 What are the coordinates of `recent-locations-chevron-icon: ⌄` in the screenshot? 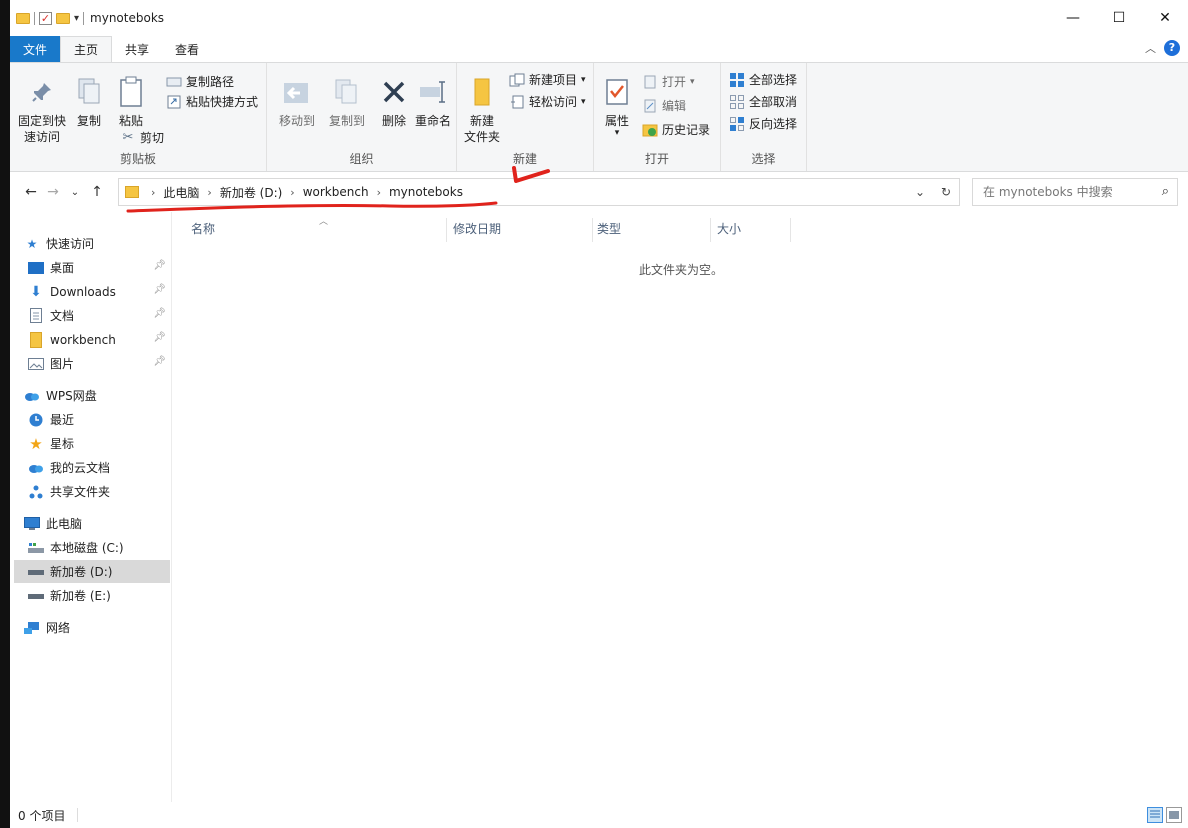 It's located at (75, 192).